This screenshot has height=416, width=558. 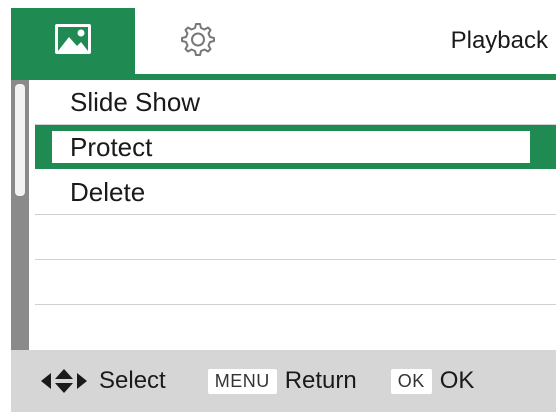 I want to click on menu-item-label: Protect, so click(x=111, y=147).